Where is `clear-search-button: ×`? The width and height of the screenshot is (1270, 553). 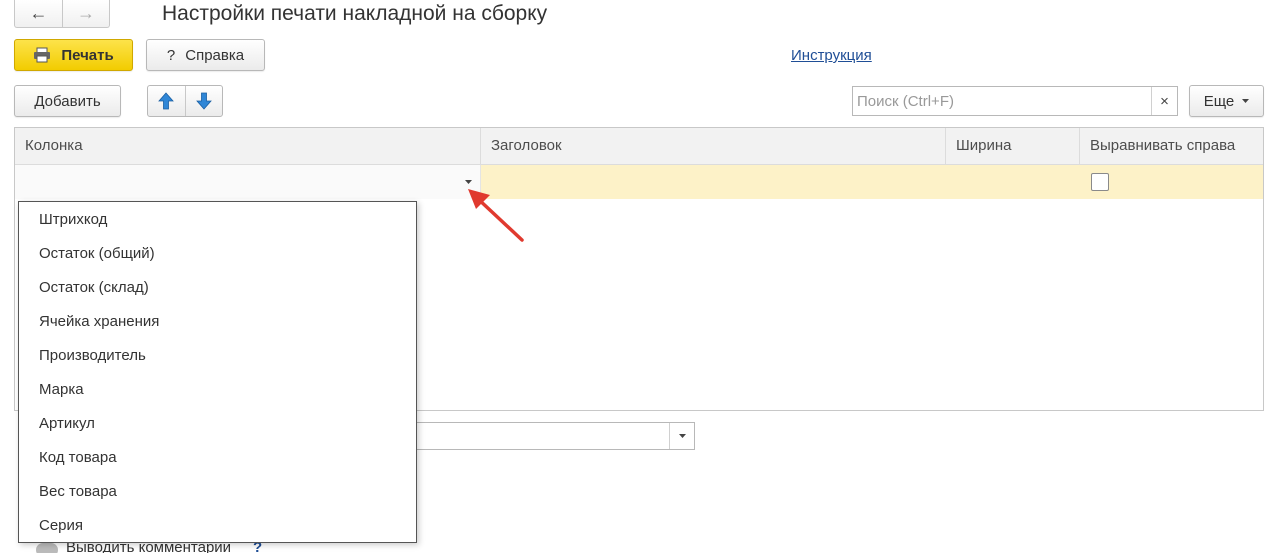
clear-search-button: × is located at coordinates (1164, 101).